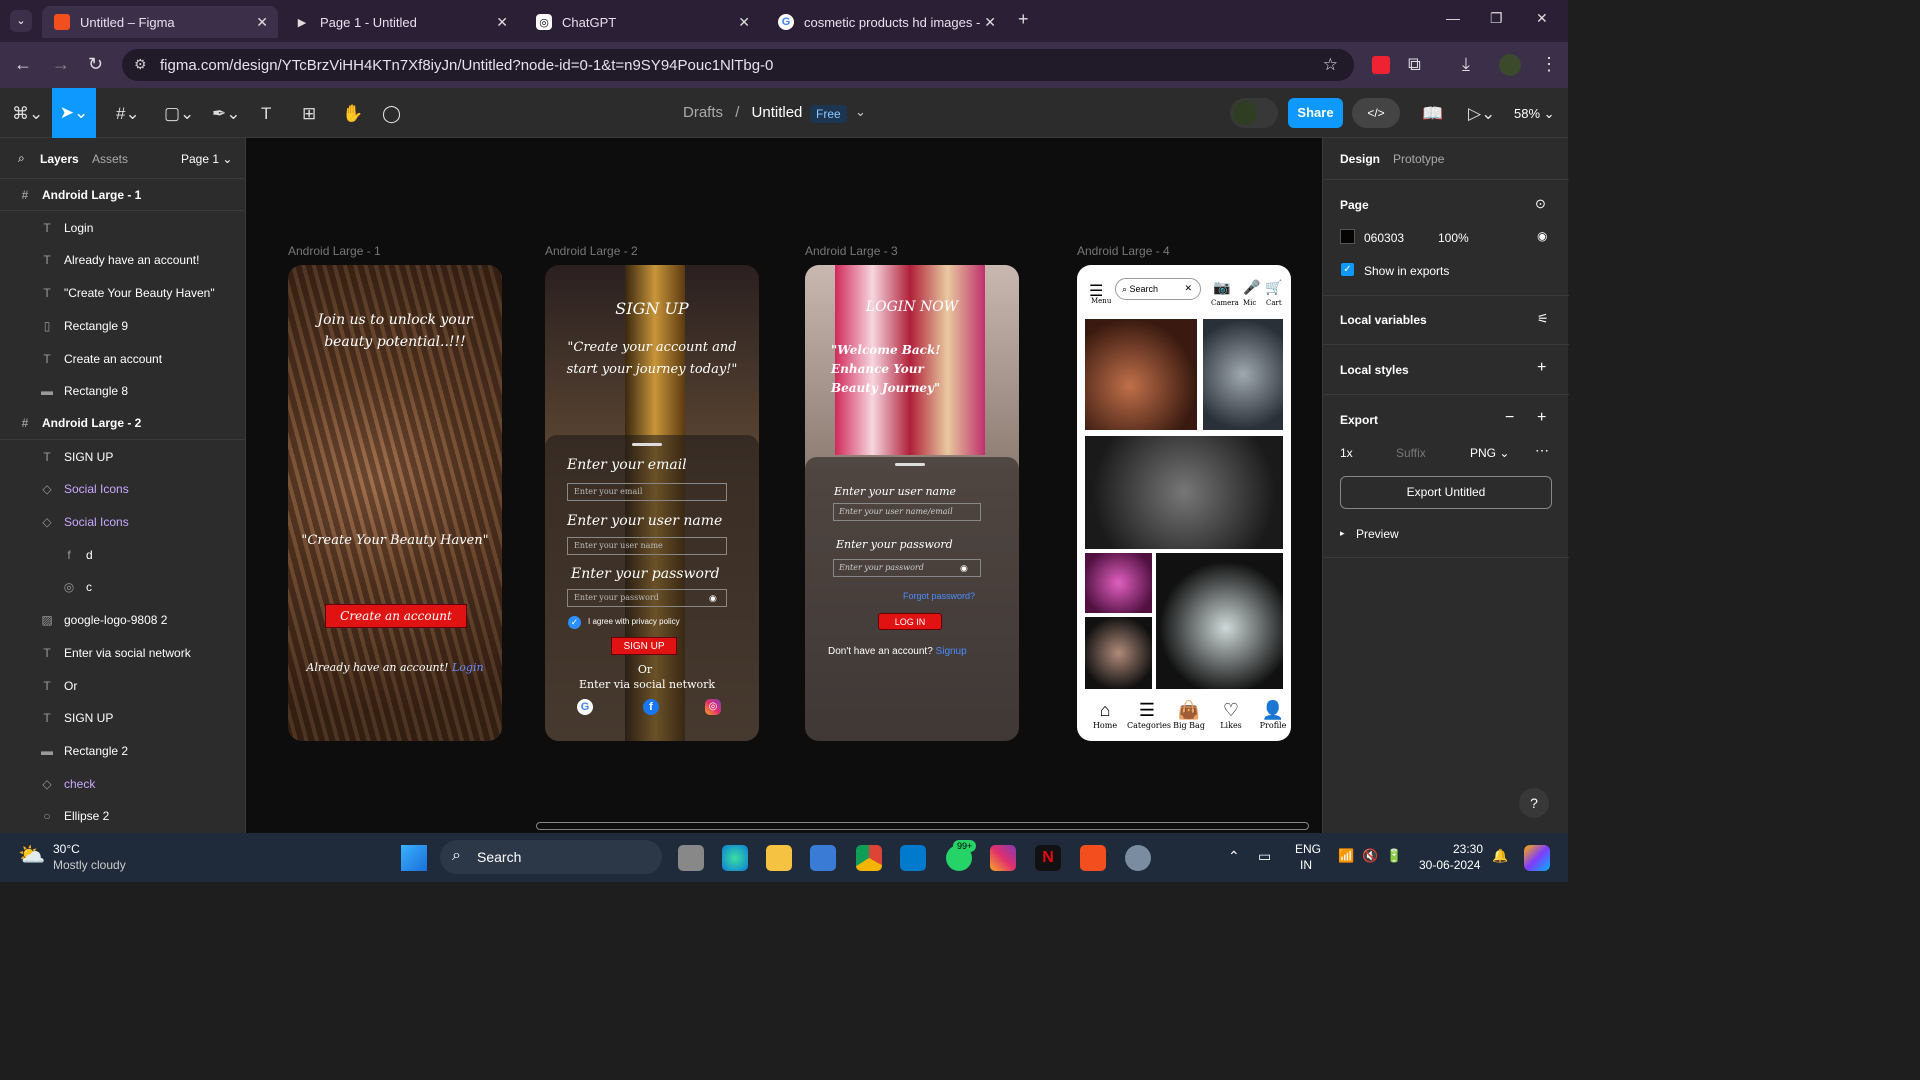 The height and width of the screenshot is (1080, 1920). I want to click on export-scale: 1x, so click(1346, 453).